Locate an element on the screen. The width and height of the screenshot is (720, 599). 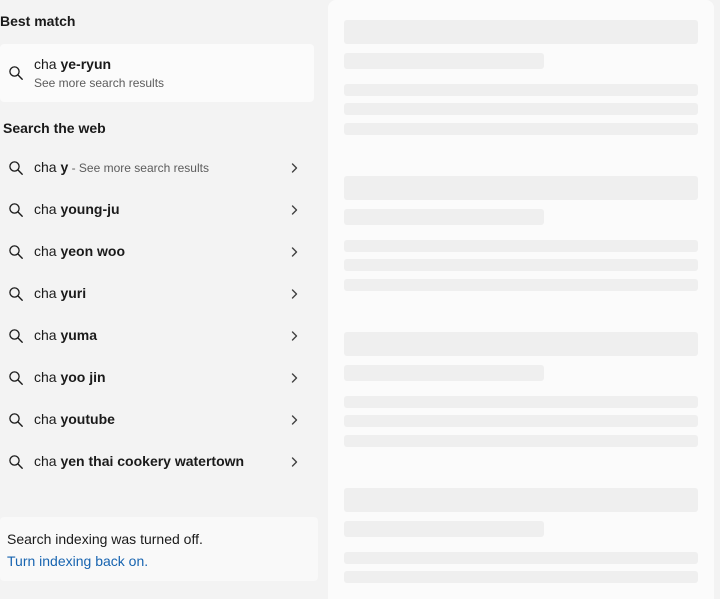
web-suggestion-label: cha yuma is located at coordinates (65, 335).